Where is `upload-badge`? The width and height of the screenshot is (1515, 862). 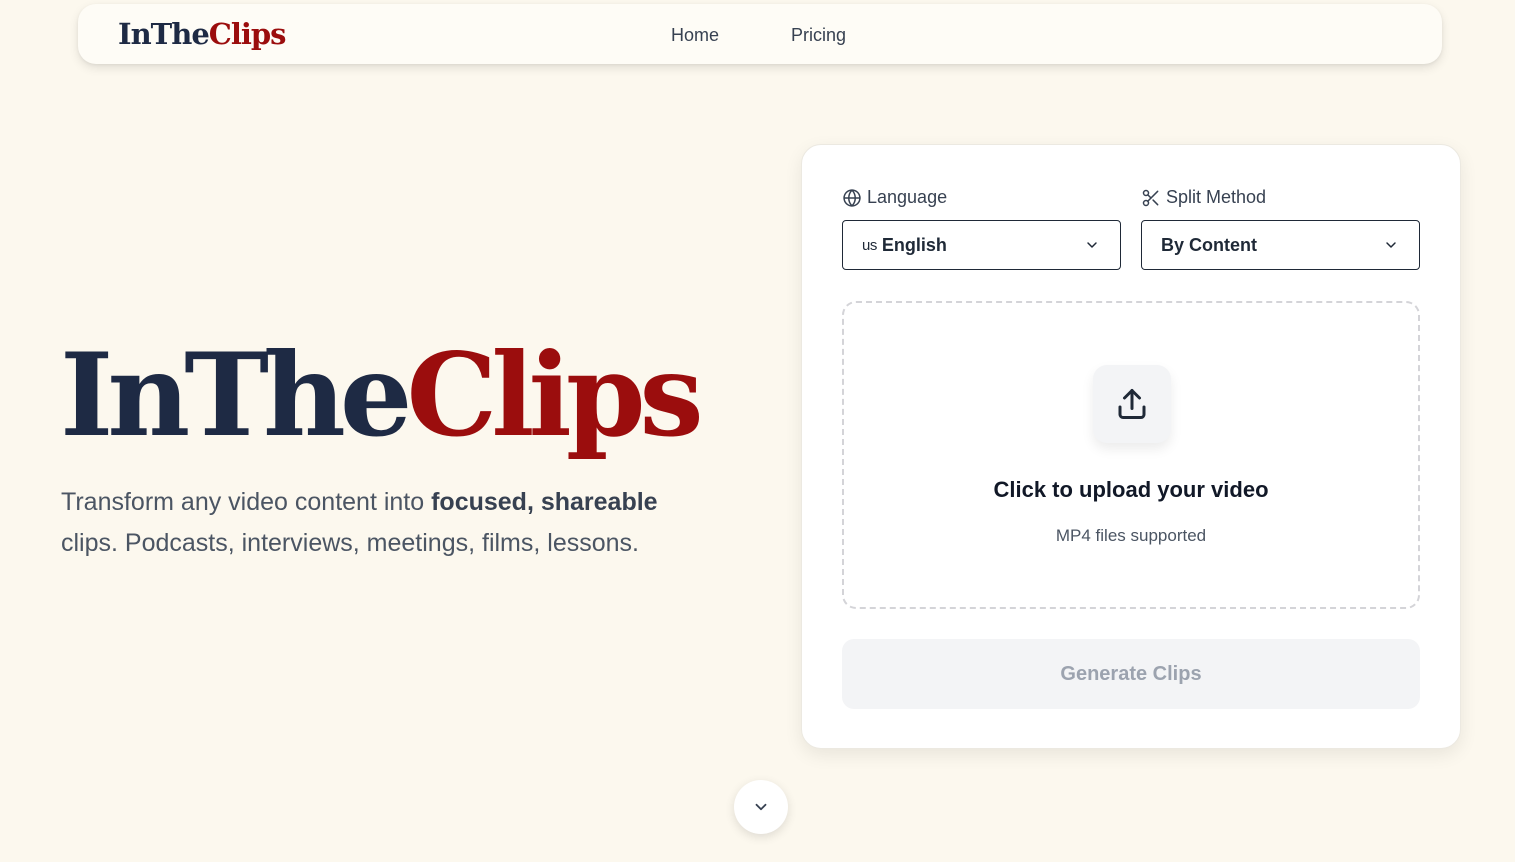 upload-badge is located at coordinates (1132, 404).